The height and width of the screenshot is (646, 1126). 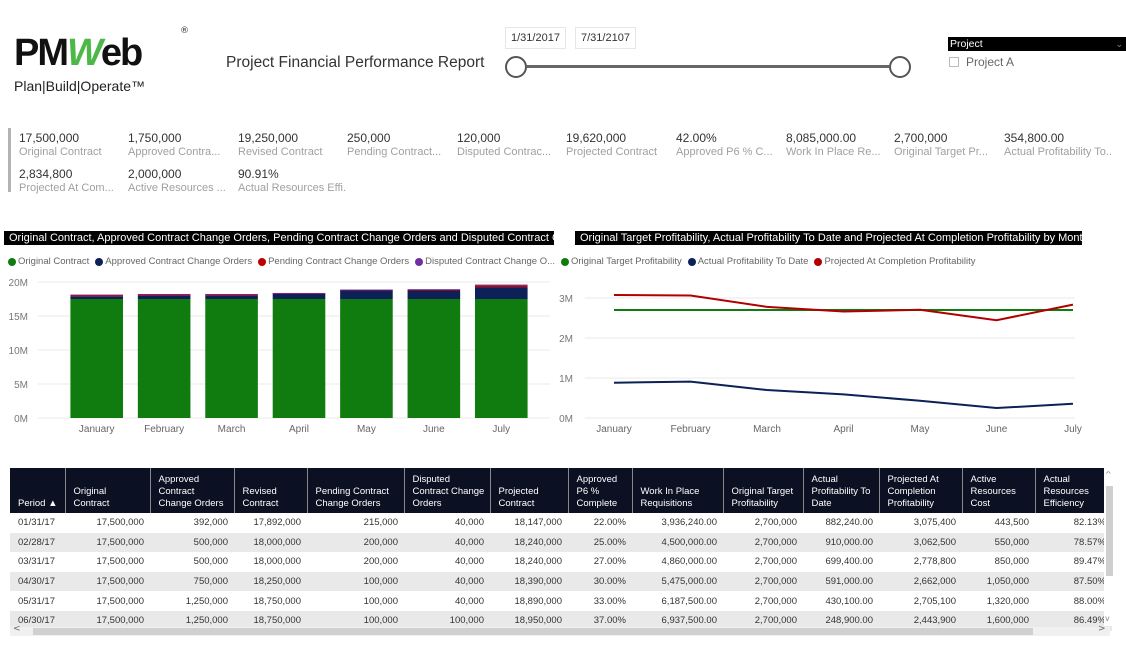 I want to click on sort-ascending-icon: ▲, so click(x=52, y=503).